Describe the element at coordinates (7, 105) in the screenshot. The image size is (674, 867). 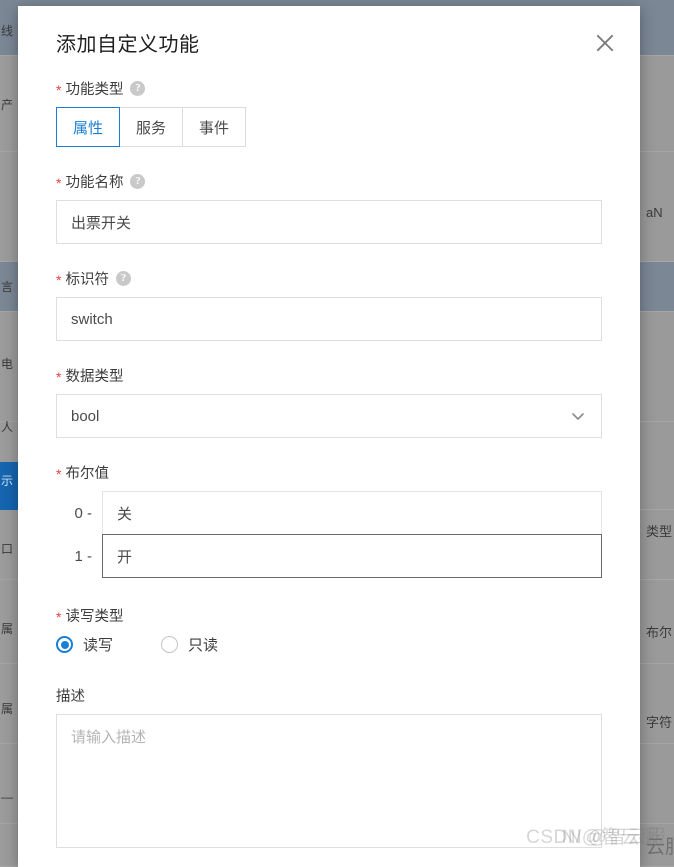
I see `background-left-text: 产` at that location.